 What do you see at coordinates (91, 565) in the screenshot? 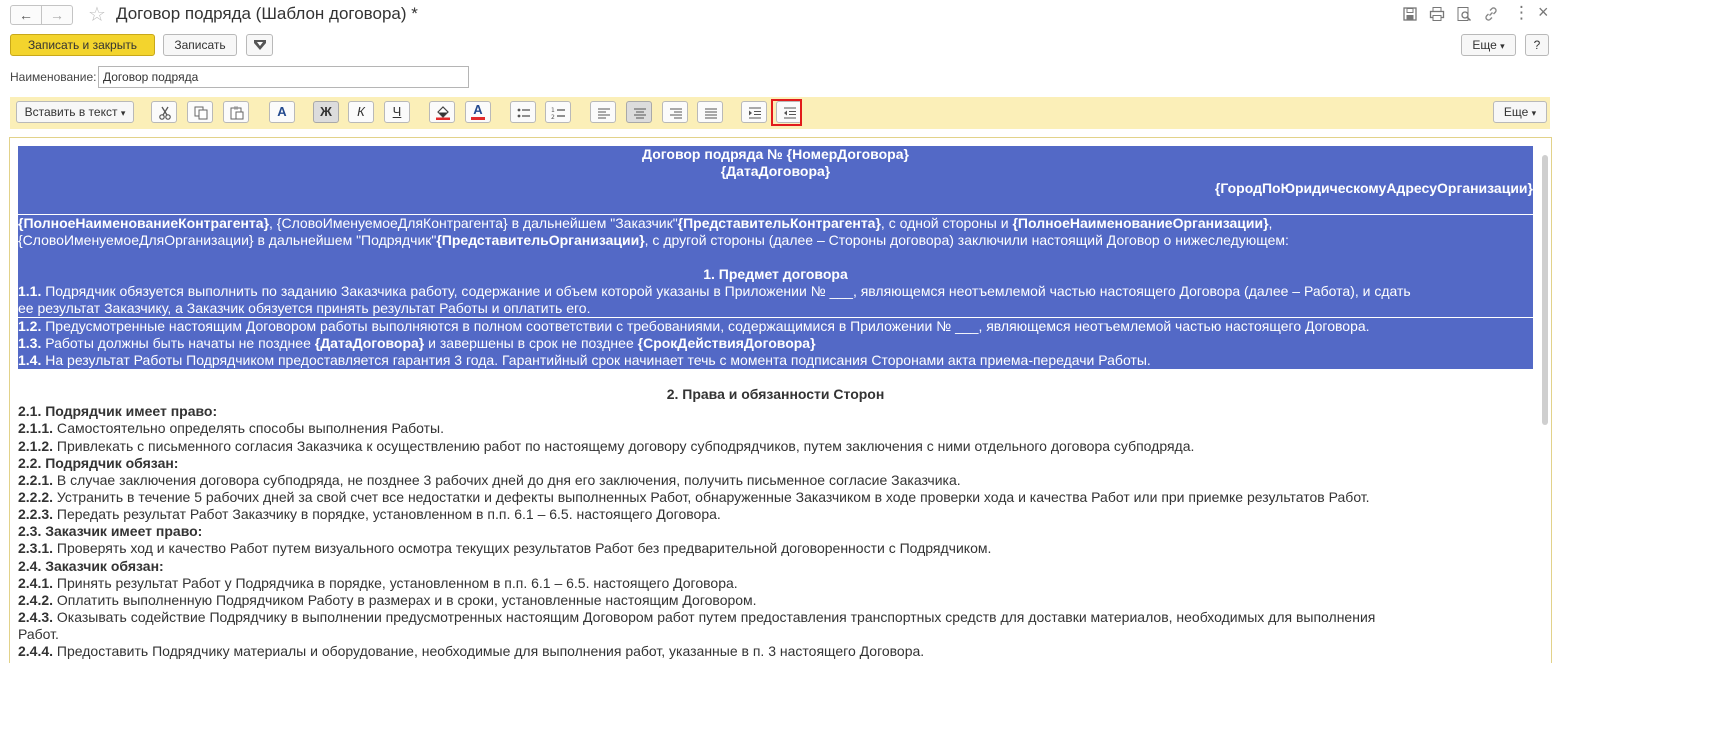
I see `text-run: 2.4. Заказчик обязан:` at bounding box center [91, 565].